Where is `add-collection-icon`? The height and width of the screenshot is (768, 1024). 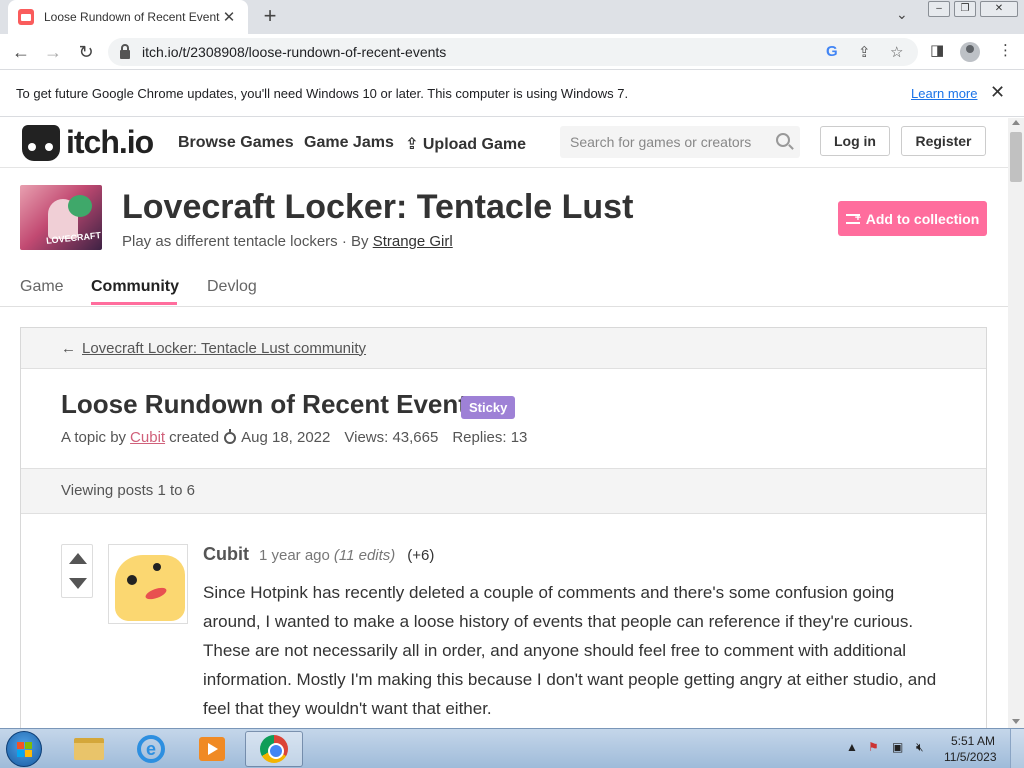
add-collection-icon is located at coordinates (853, 218).